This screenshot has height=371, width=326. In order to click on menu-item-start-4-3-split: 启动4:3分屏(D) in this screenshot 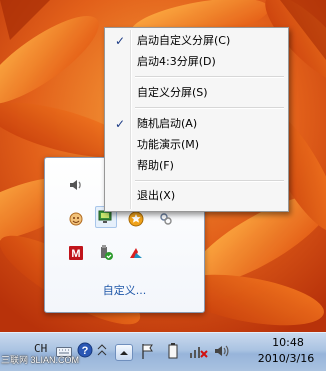, I will do `click(196, 62)`.